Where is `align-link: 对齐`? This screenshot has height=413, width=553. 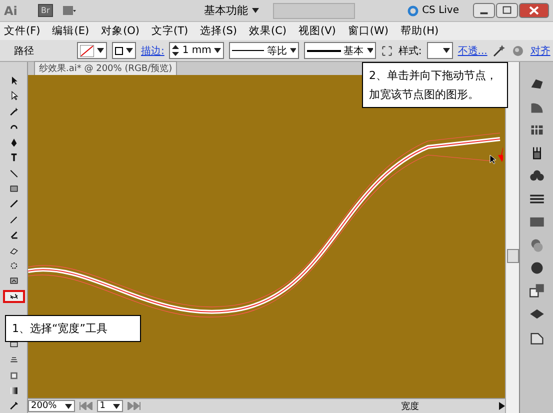
align-link: 对齐 is located at coordinates (540, 51).